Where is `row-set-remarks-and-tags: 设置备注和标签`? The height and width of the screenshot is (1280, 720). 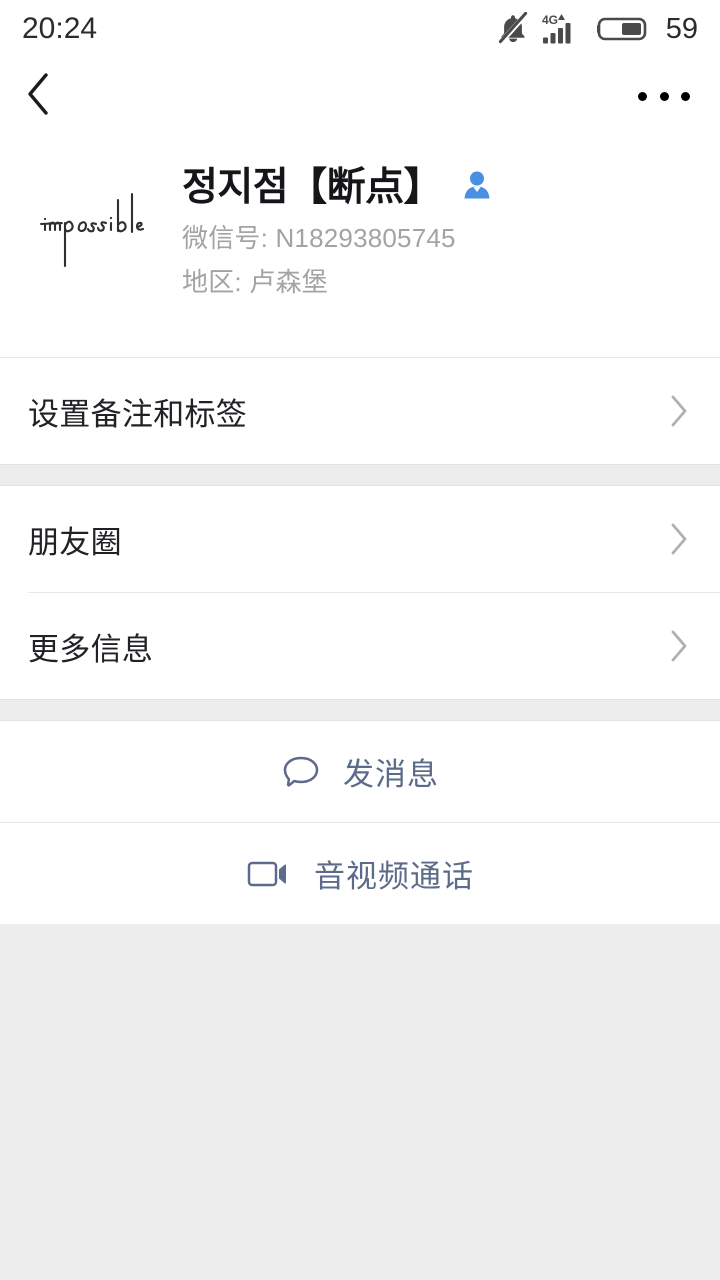 row-set-remarks-and-tags: 设置备注和标签 is located at coordinates (360, 411).